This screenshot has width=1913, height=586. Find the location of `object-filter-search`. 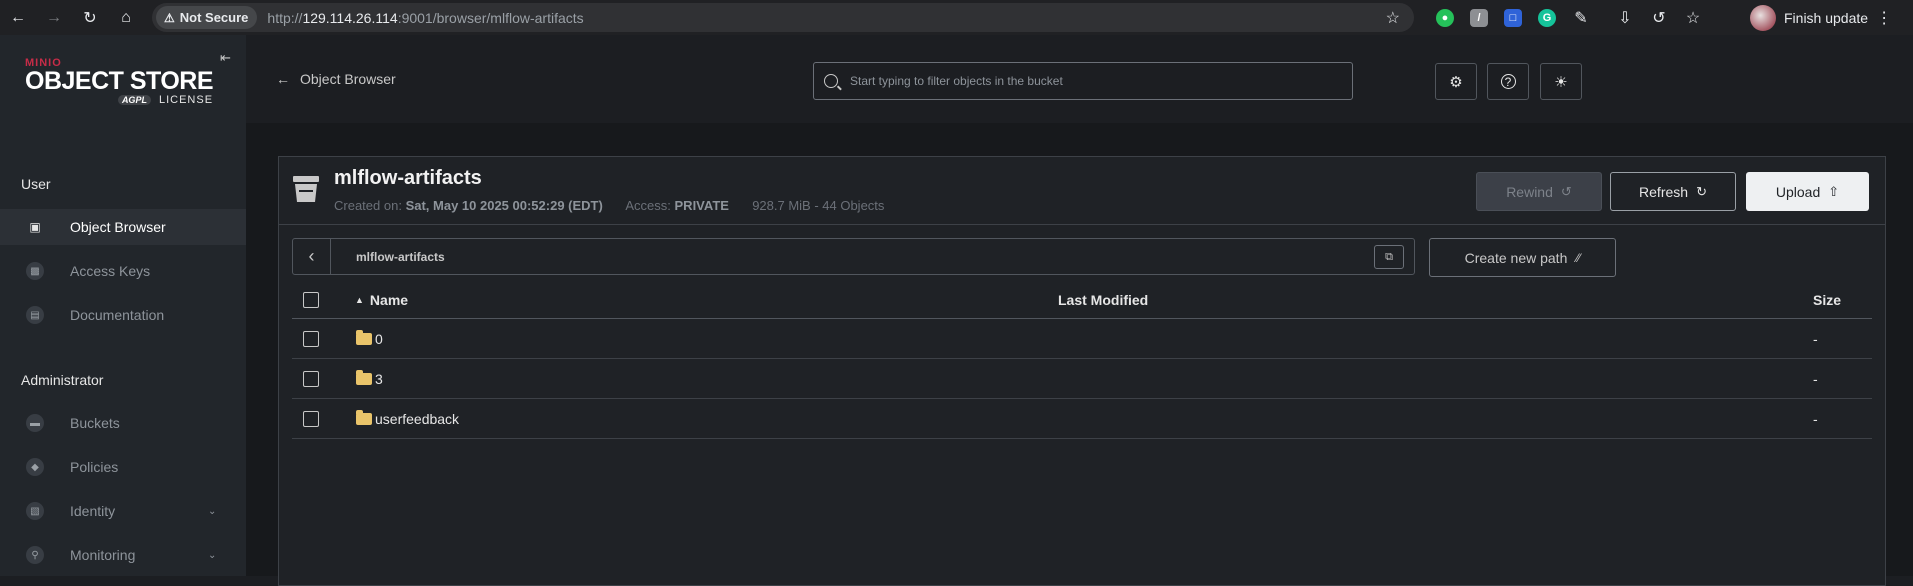

object-filter-search is located at coordinates (1083, 81).